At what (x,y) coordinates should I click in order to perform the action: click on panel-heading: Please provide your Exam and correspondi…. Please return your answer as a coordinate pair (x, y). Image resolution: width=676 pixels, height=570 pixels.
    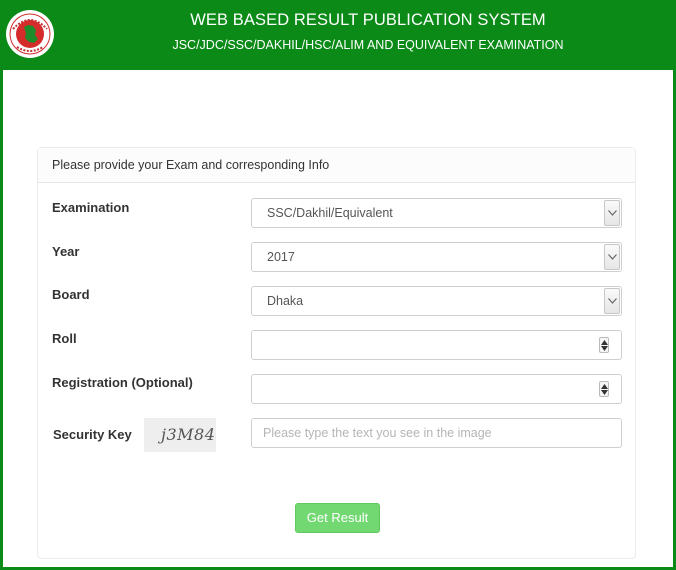
    Looking at the image, I should click on (336, 165).